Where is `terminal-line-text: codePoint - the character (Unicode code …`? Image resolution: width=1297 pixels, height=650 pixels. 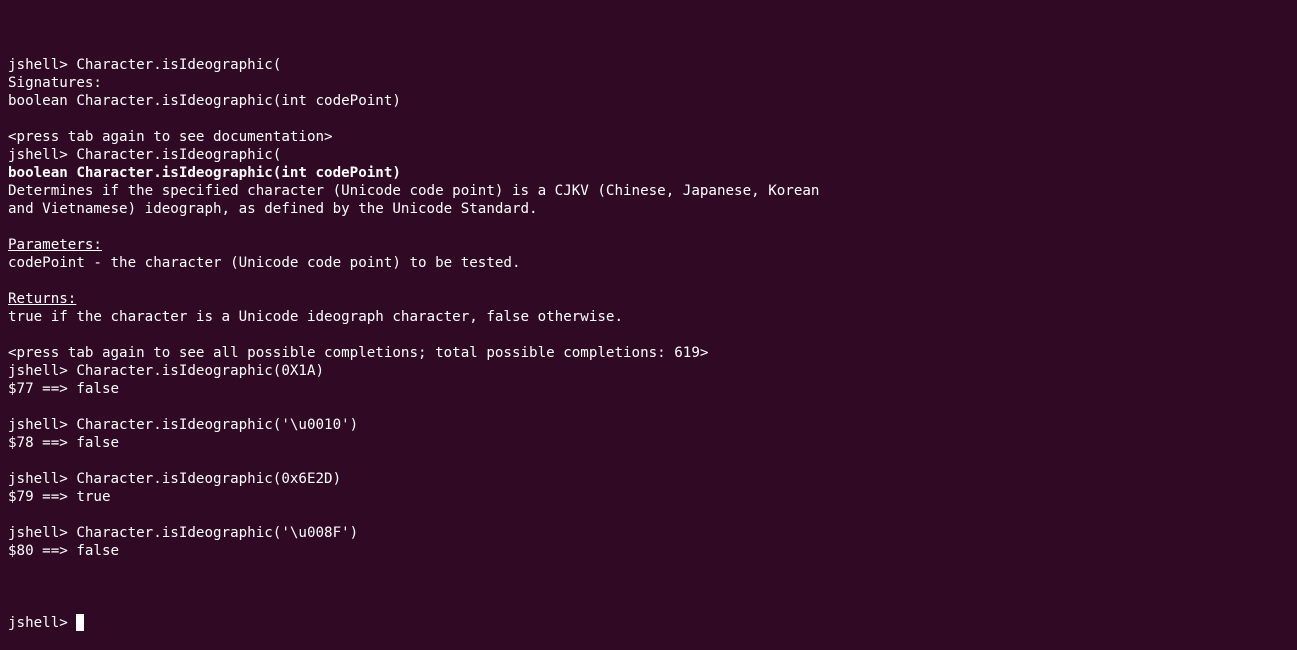
terminal-line-text: codePoint - the character (Unicode code … is located at coordinates (264, 263).